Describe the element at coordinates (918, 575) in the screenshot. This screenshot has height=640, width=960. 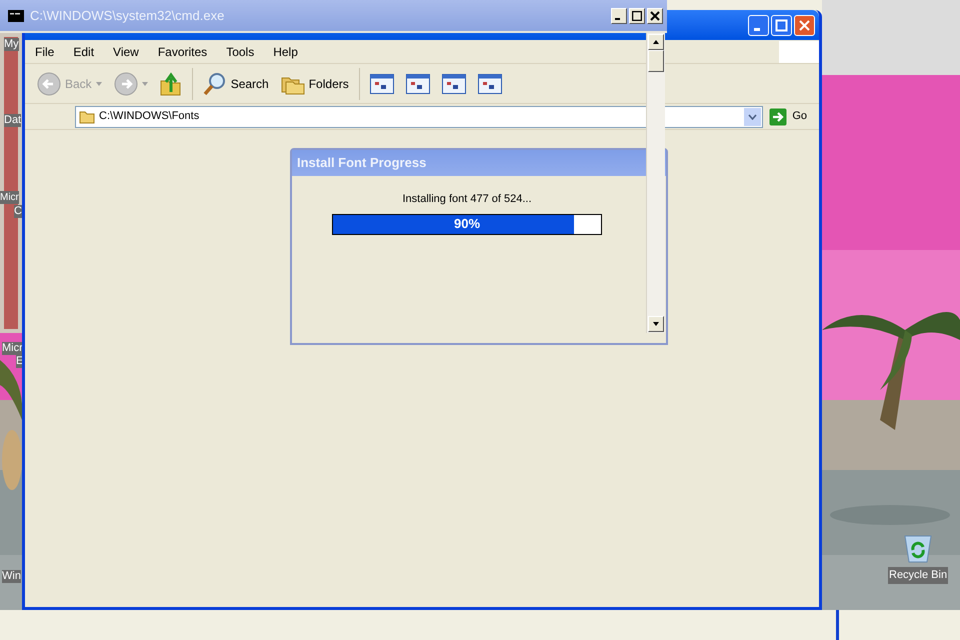
I see `recycle-bin-label: Recycle Bin` at that location.